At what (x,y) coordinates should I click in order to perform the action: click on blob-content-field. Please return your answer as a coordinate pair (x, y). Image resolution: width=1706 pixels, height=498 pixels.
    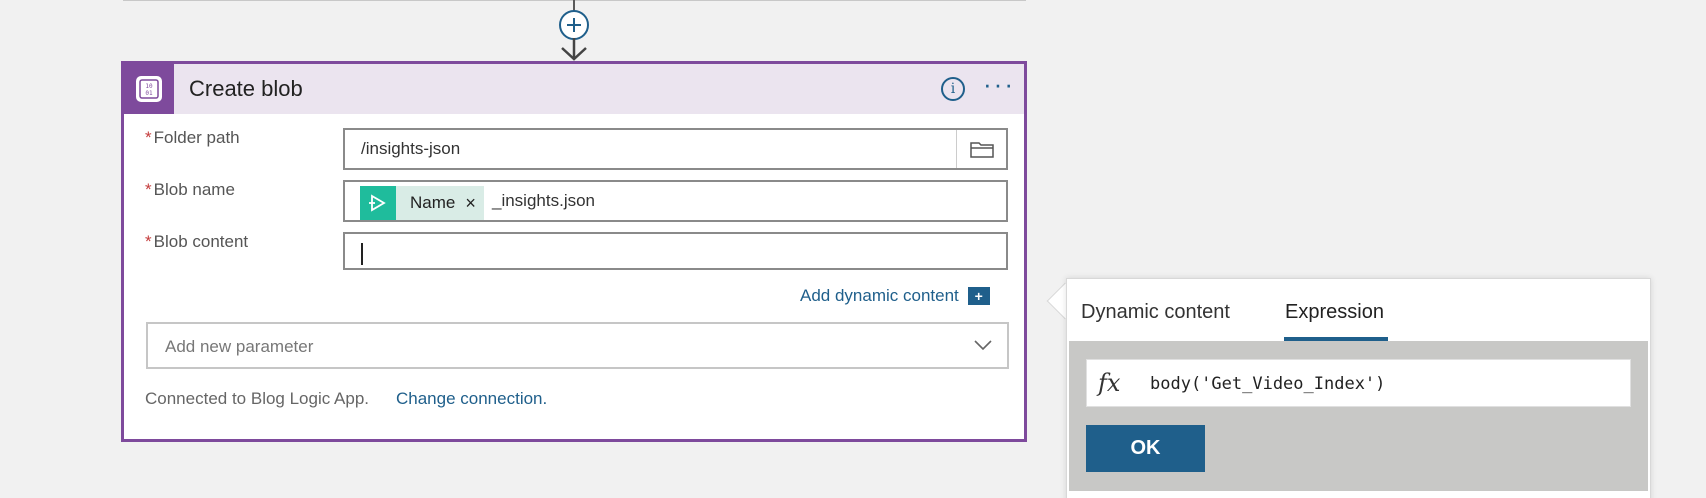
    Looking at the image, I should click on (675, 251).